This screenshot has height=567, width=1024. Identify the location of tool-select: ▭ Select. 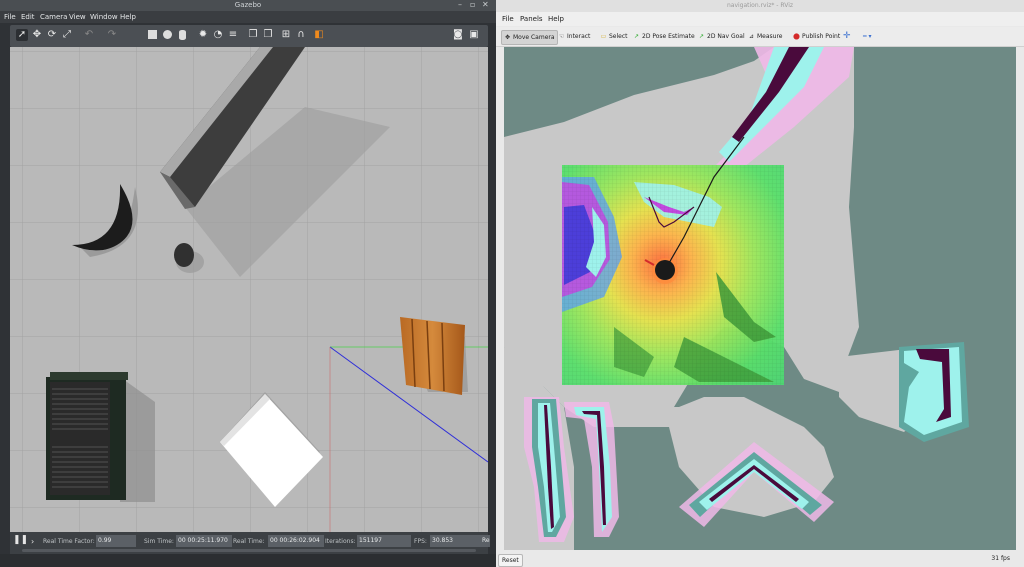
(614, 36).